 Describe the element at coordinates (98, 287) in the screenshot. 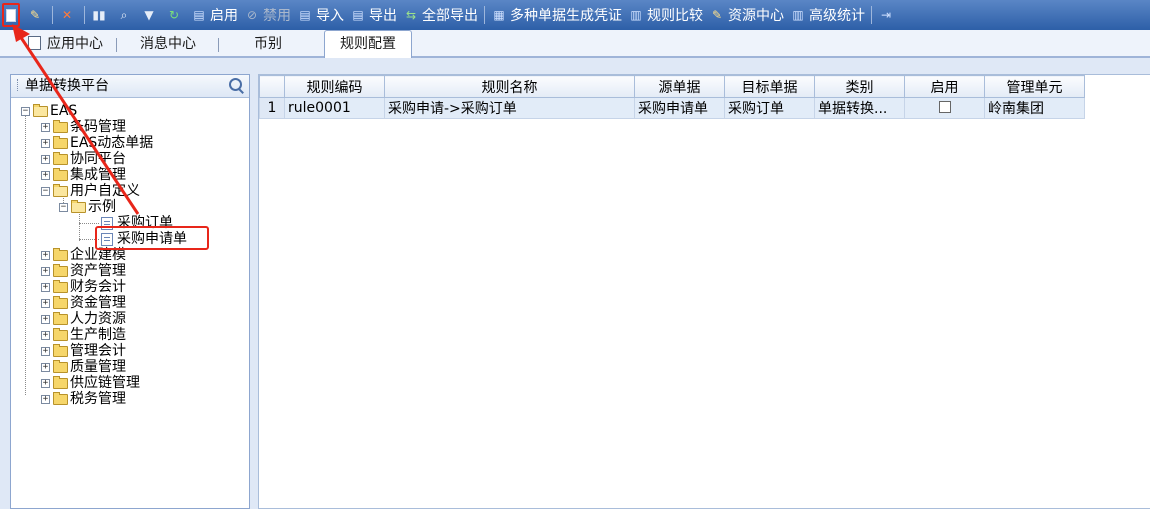

I see `tree-node-label: 财务会计` at that location.